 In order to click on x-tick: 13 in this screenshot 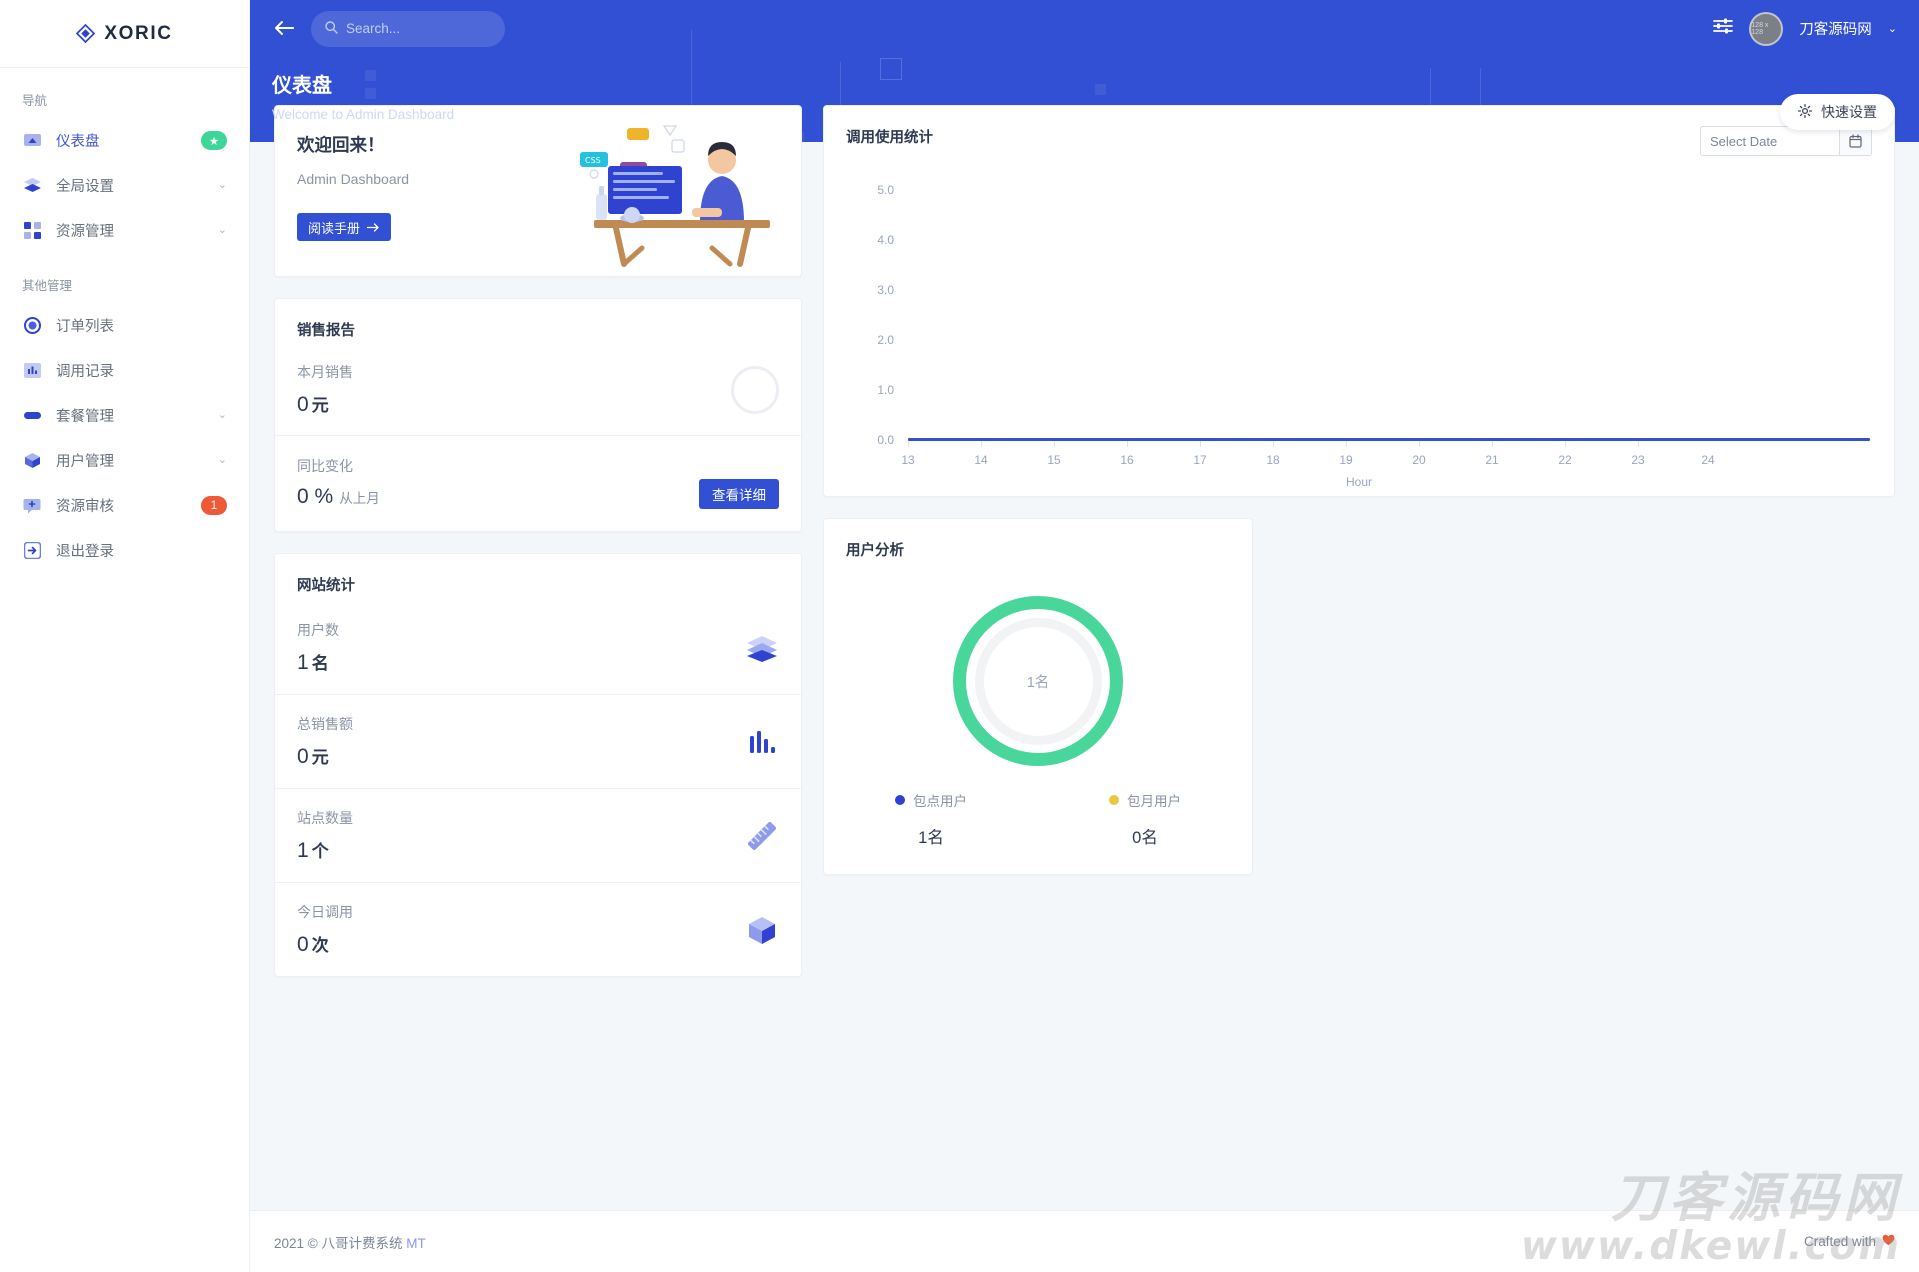, I will do `click(908, 460)`.